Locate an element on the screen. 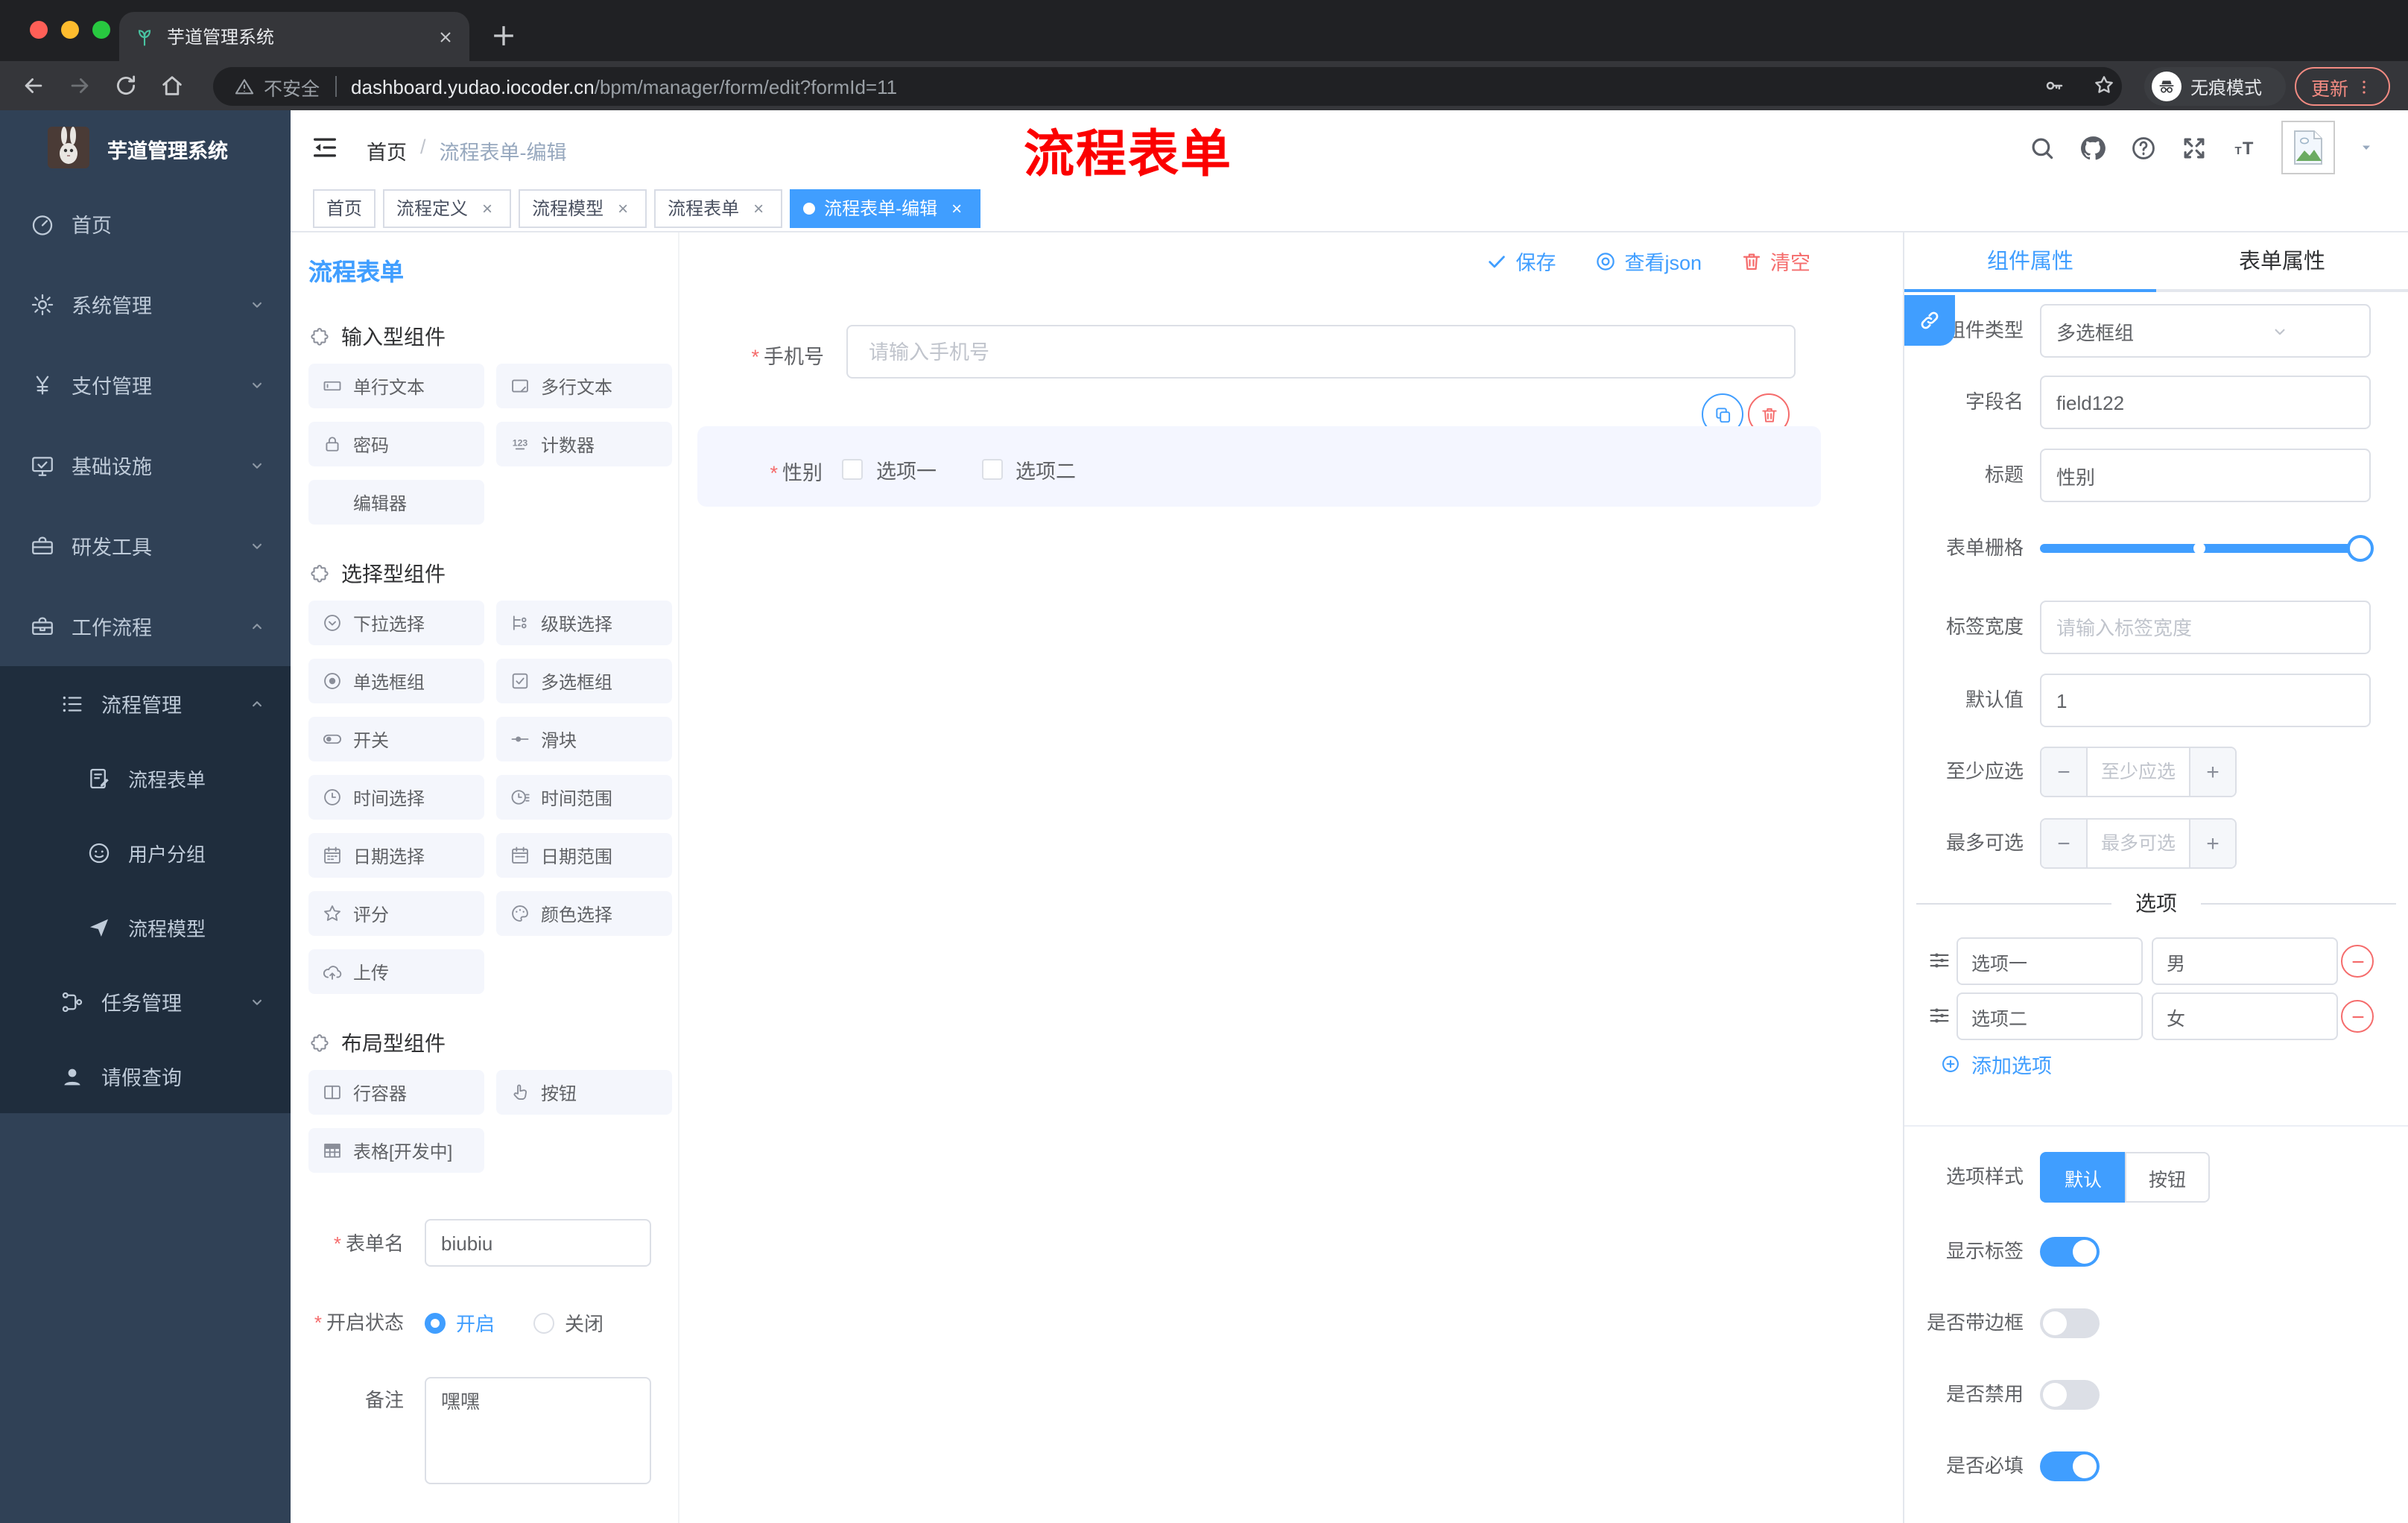  component-item-checkbox-group: 多选框组 is located at coordinates (584, 681).